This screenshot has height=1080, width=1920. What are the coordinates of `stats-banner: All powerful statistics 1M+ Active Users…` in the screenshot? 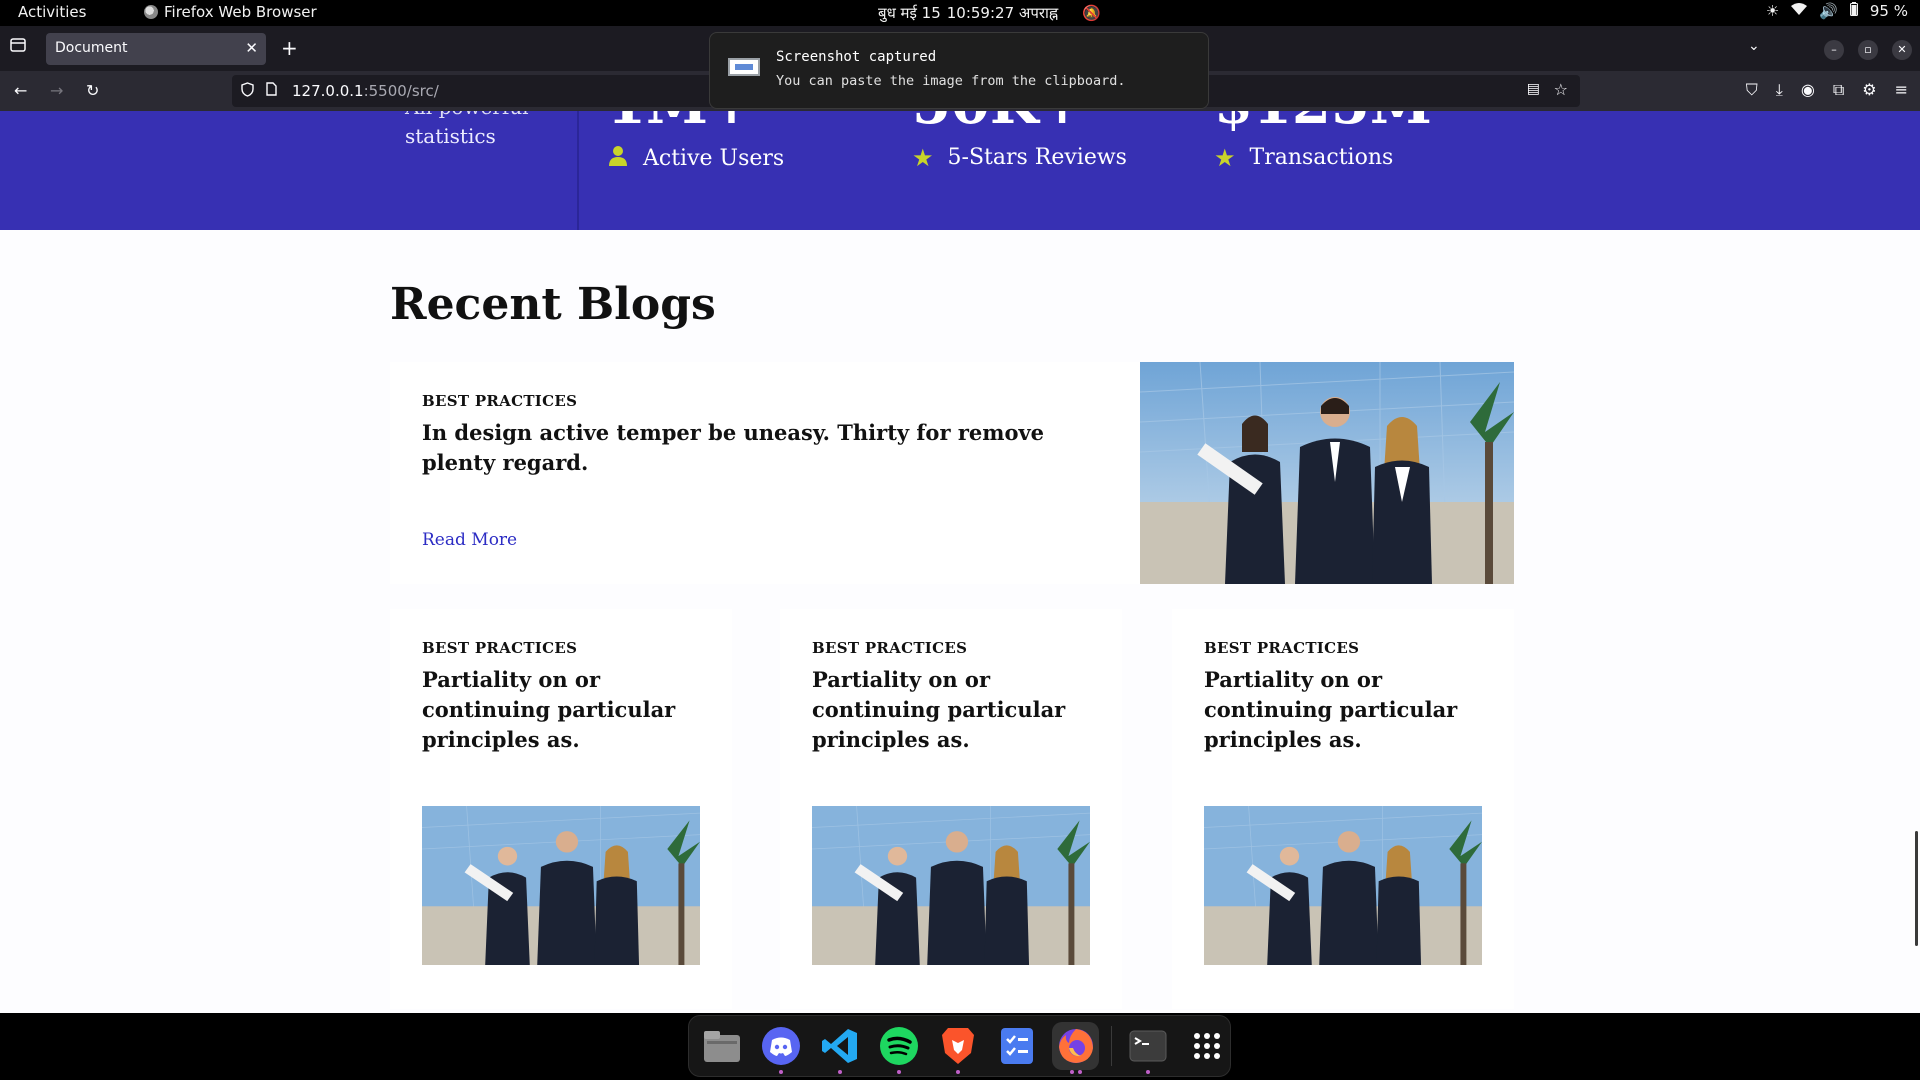 It's located at (960, 170).